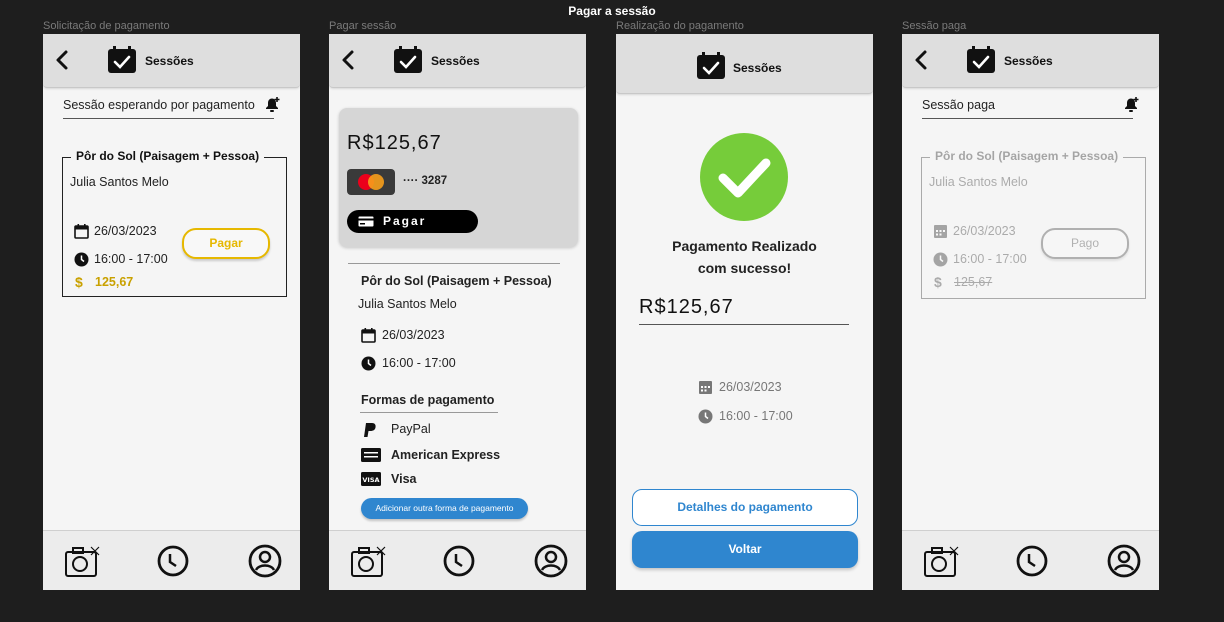  What do you see at coordinates (744, 246) in the screenshot?
I see `success-message-line1: Pagamento Realizado` at bounding box center [744, 246].